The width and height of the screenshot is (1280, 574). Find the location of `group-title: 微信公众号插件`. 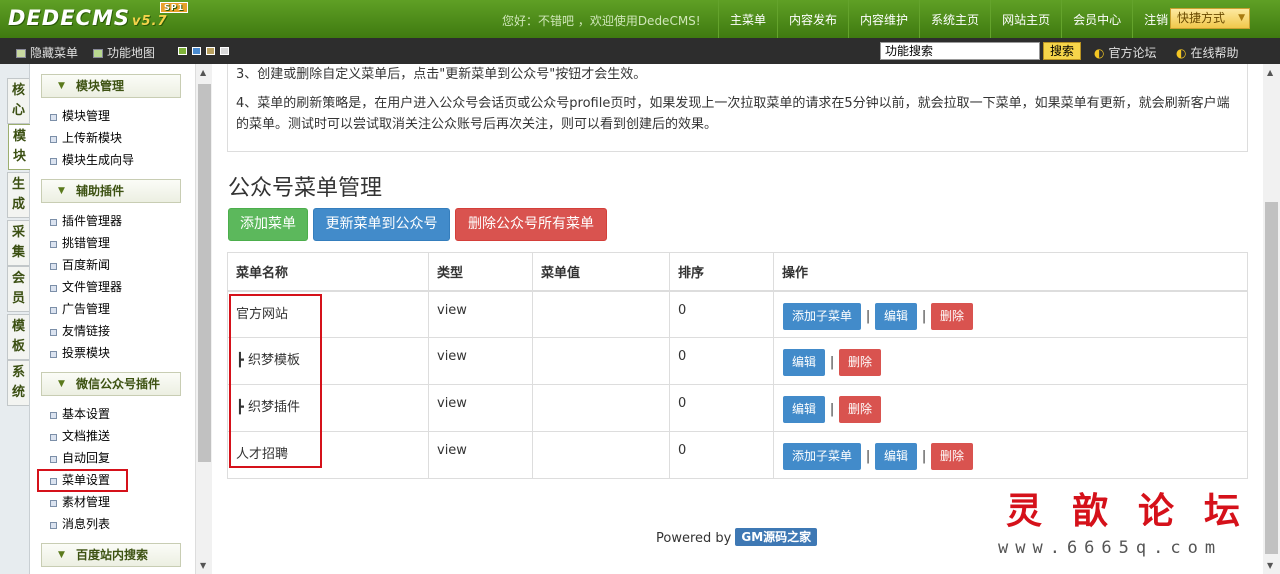

group-title: 微信公众号插件 is located at coordinates (118, 384).